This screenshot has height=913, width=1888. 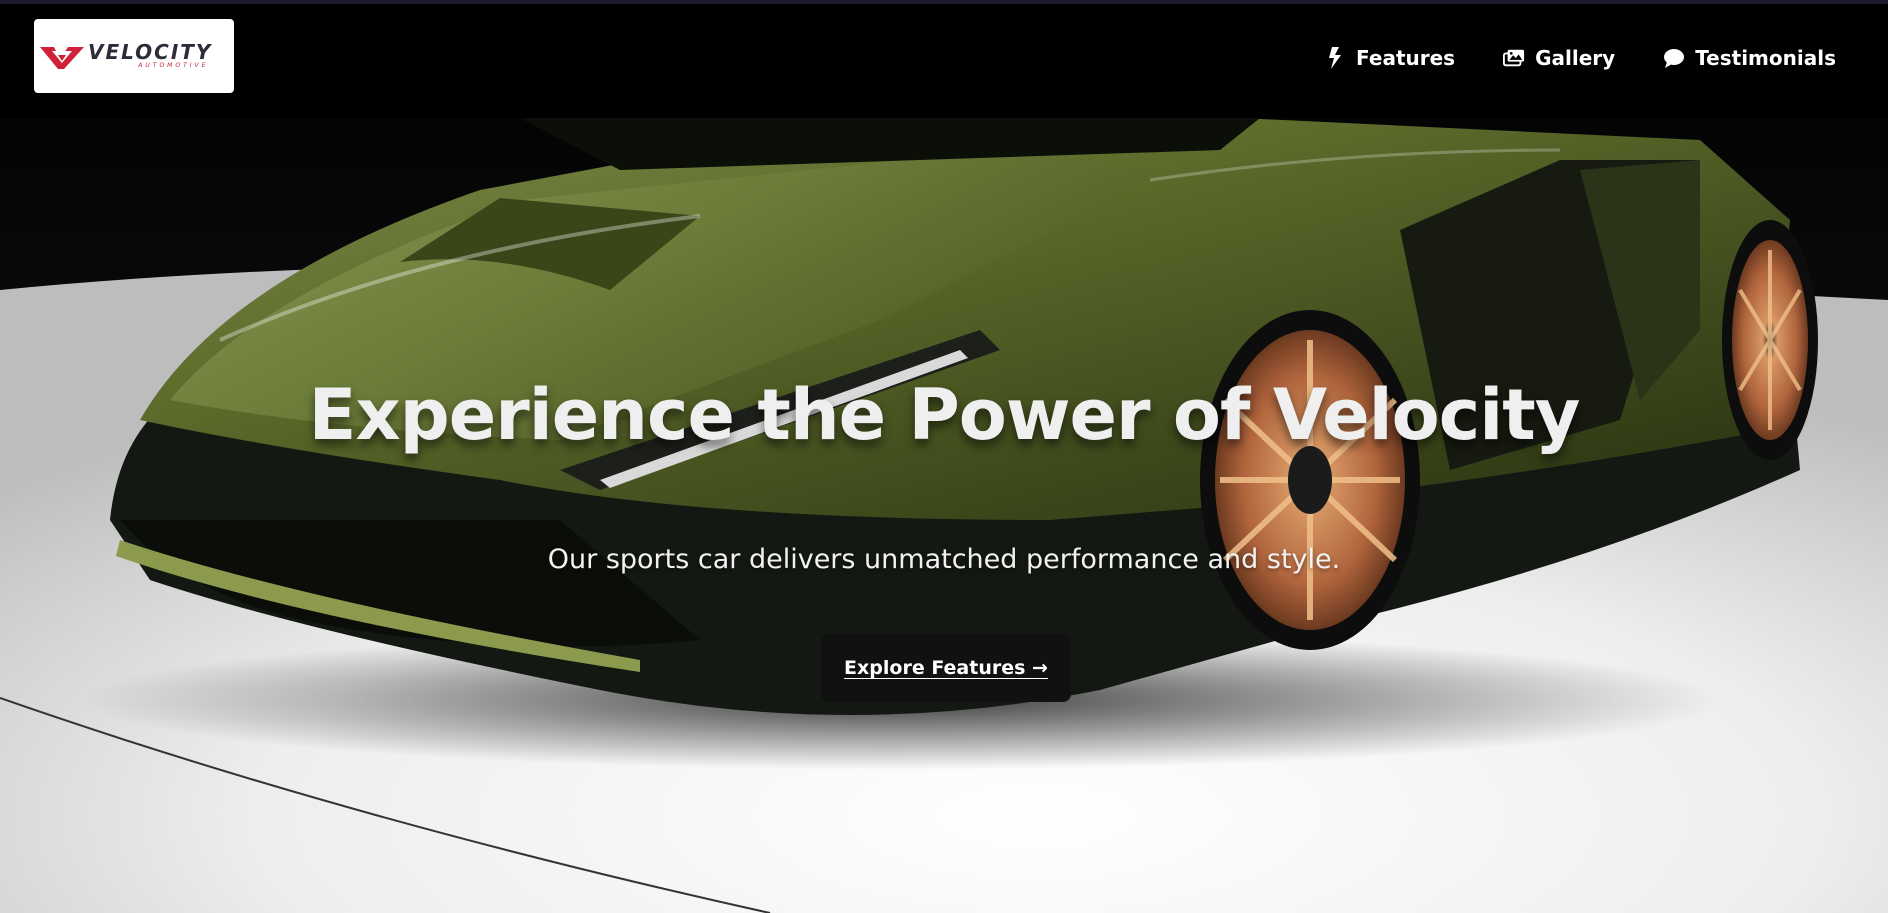 What do you see at coordinates (944, 415) in the screenshot?
I see `hero-title: Experience the Power of Velocity` at bounding box center [944, 415].